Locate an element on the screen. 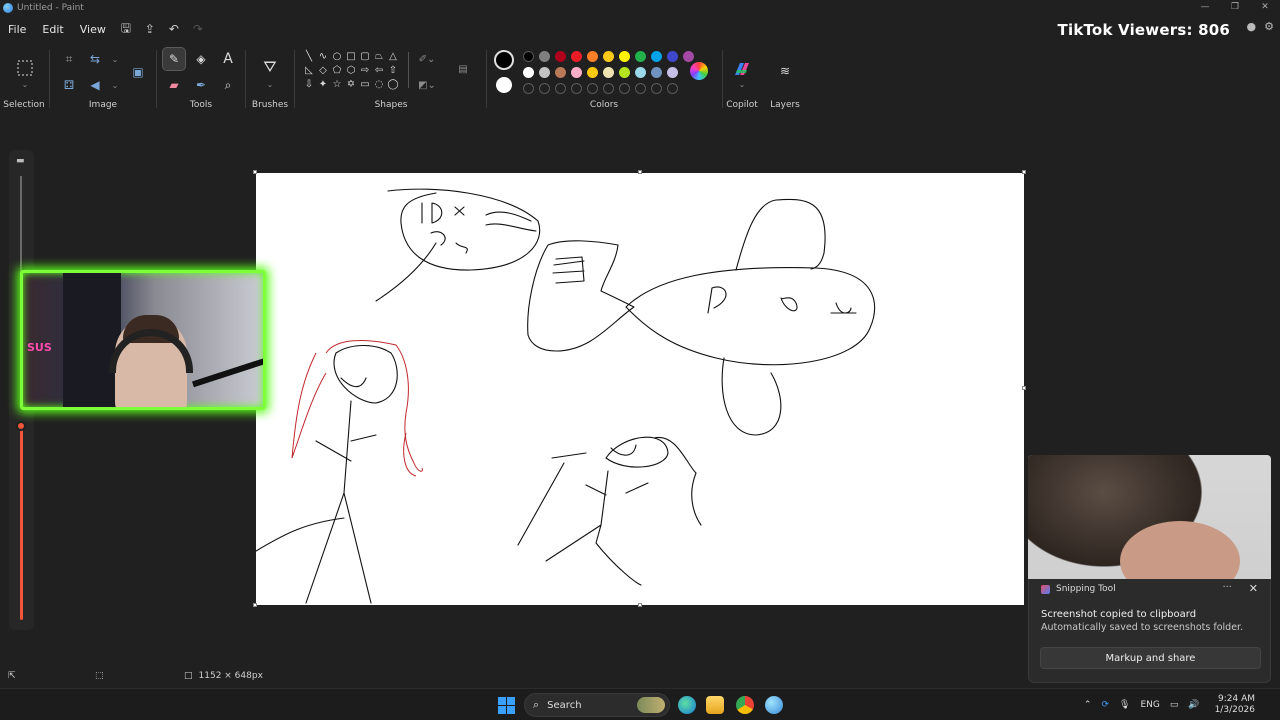 This screenshot has width=1280, height=720. image-select-icon: ⚃ is located at coordinates (69, 85).